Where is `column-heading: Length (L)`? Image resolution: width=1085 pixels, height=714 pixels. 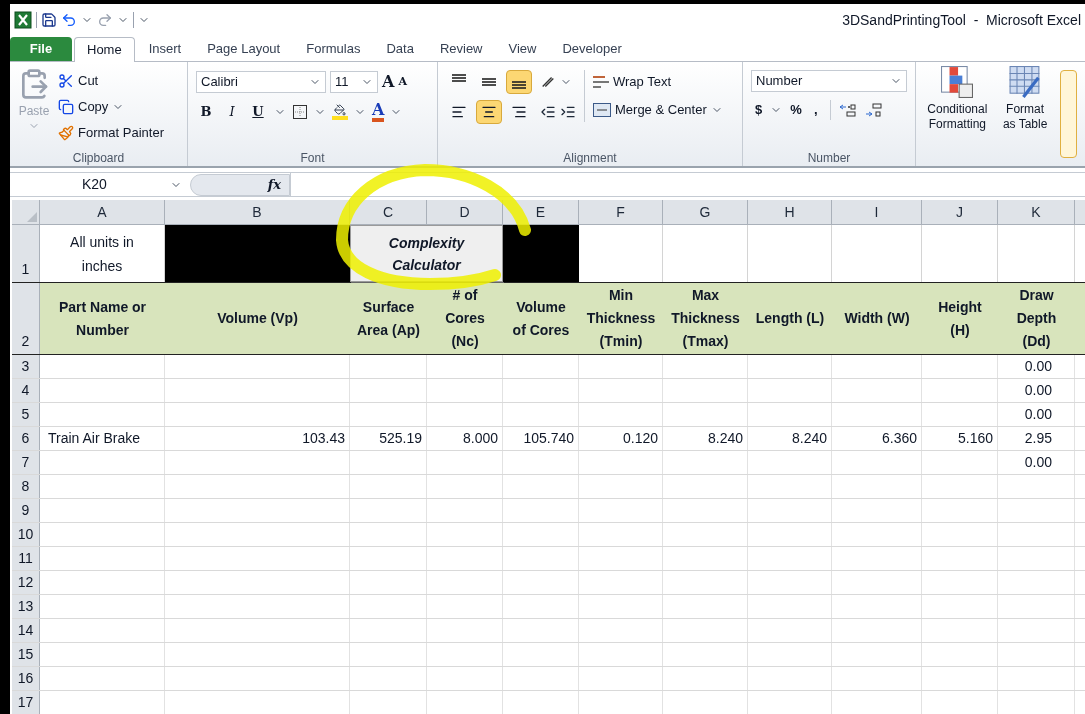
column-heading: Length (L) is located at coordinates (790, 318).